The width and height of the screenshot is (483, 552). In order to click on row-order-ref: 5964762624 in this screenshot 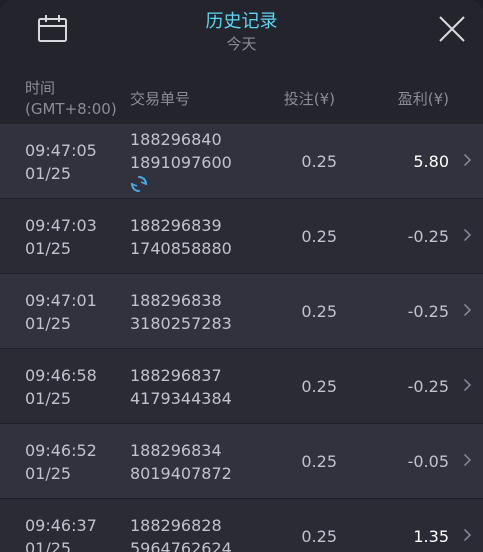, I will do `click(181, 545)`.